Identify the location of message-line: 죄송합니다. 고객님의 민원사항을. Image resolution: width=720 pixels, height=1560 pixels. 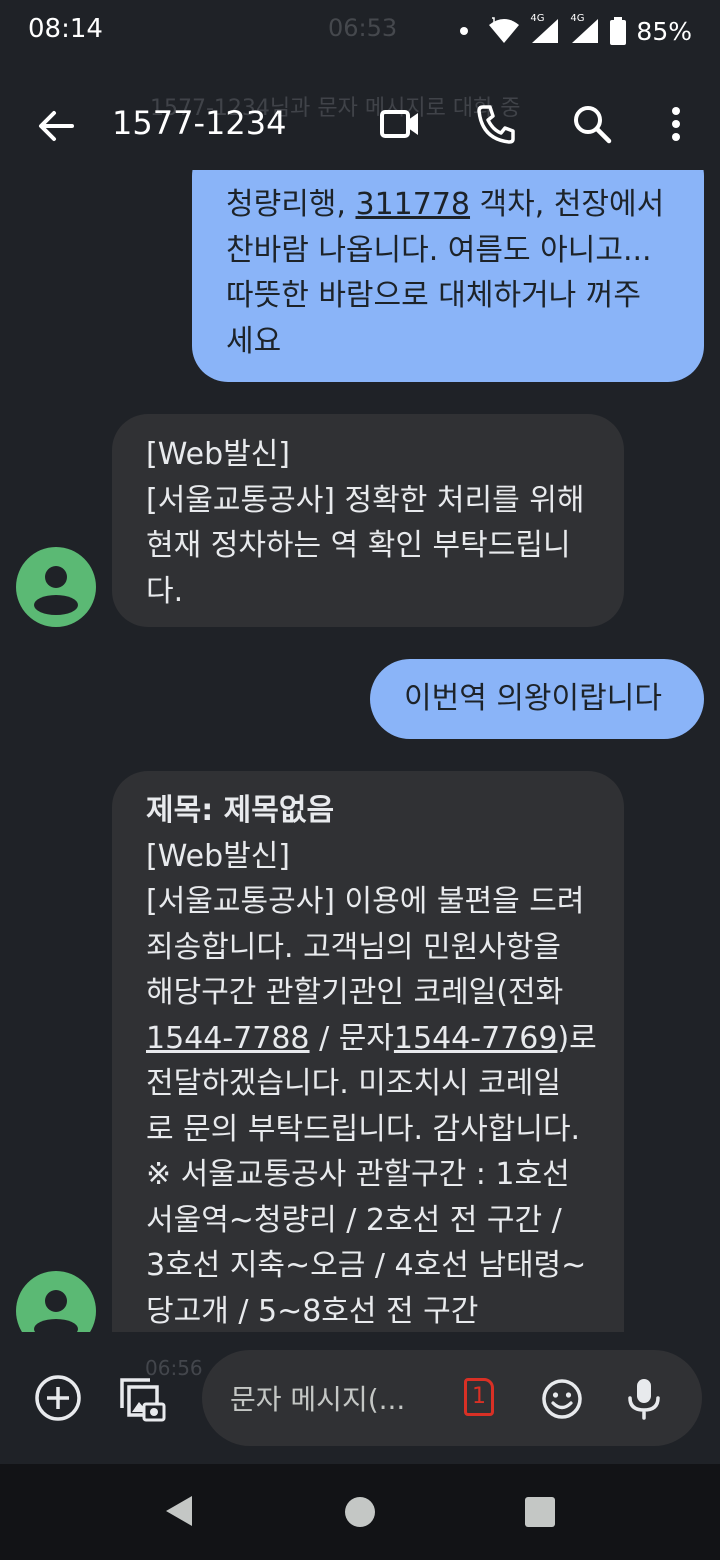
(371, 948).